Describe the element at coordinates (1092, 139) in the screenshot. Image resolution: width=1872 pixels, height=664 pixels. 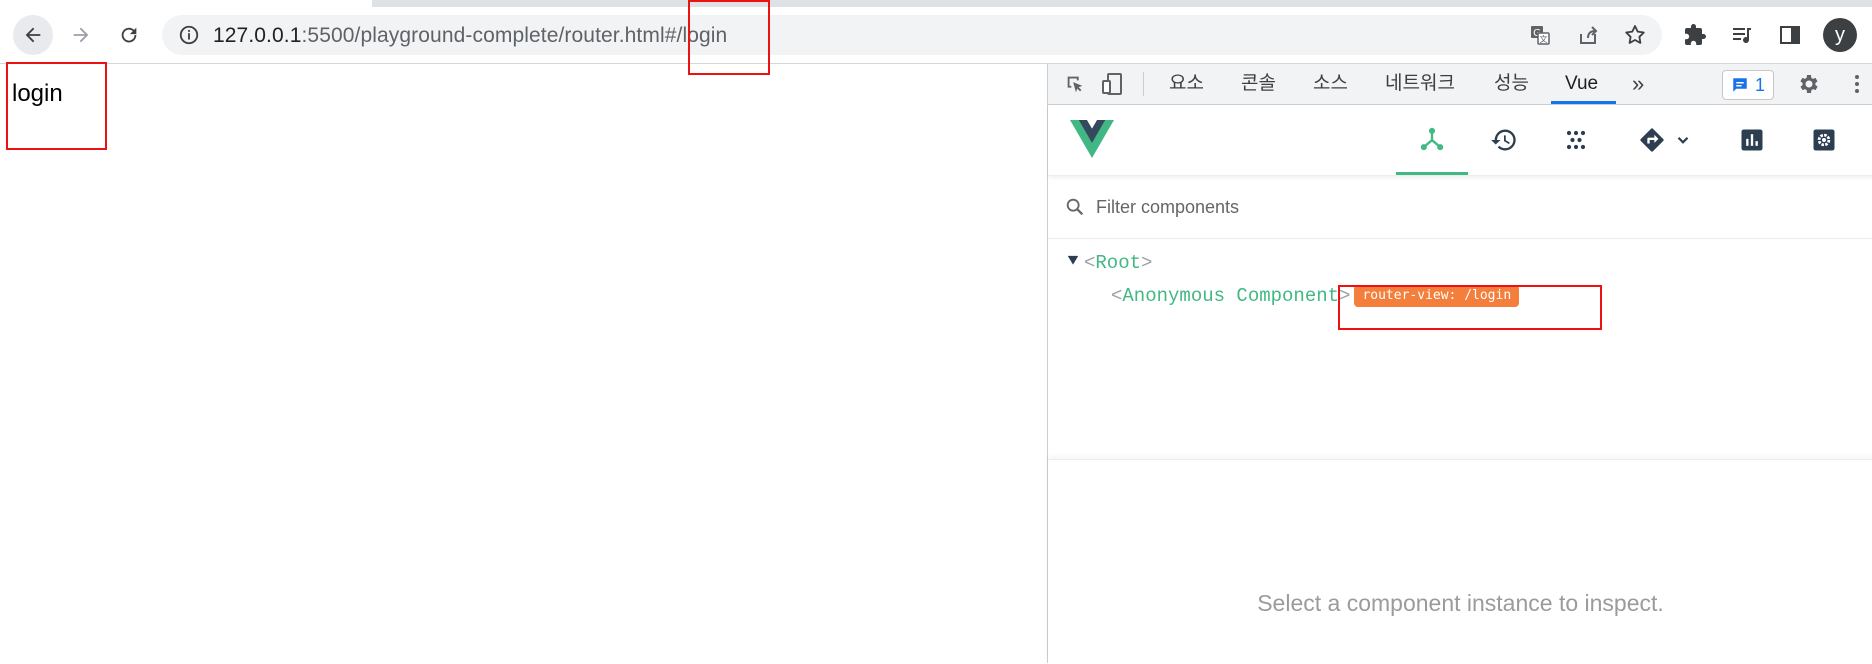
I see `vue-logo-icon` at that location.